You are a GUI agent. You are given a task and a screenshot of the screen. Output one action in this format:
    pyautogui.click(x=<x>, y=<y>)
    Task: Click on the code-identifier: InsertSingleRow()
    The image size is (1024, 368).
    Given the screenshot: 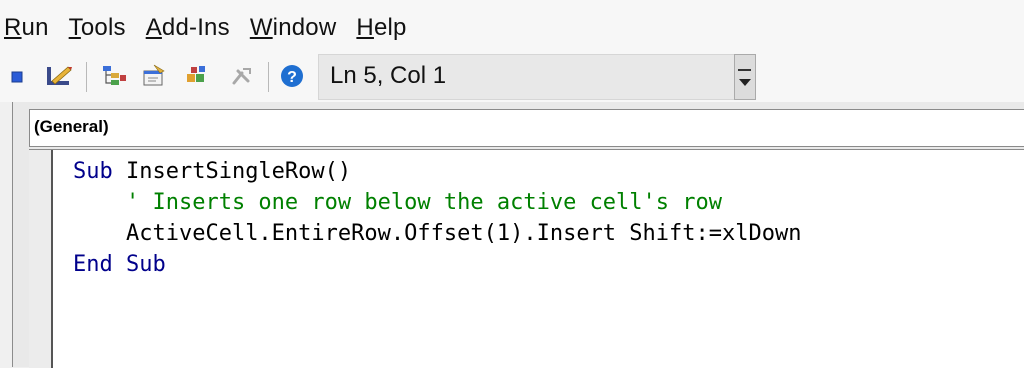 What is the action you would take?
    pyautogui.click(x=238, y=171)
    